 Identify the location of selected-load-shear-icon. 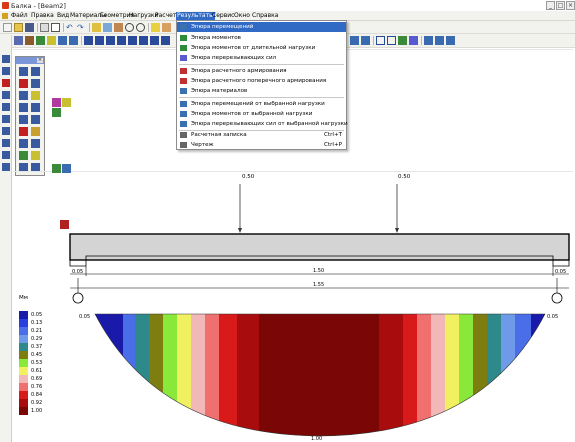
(183, 124).